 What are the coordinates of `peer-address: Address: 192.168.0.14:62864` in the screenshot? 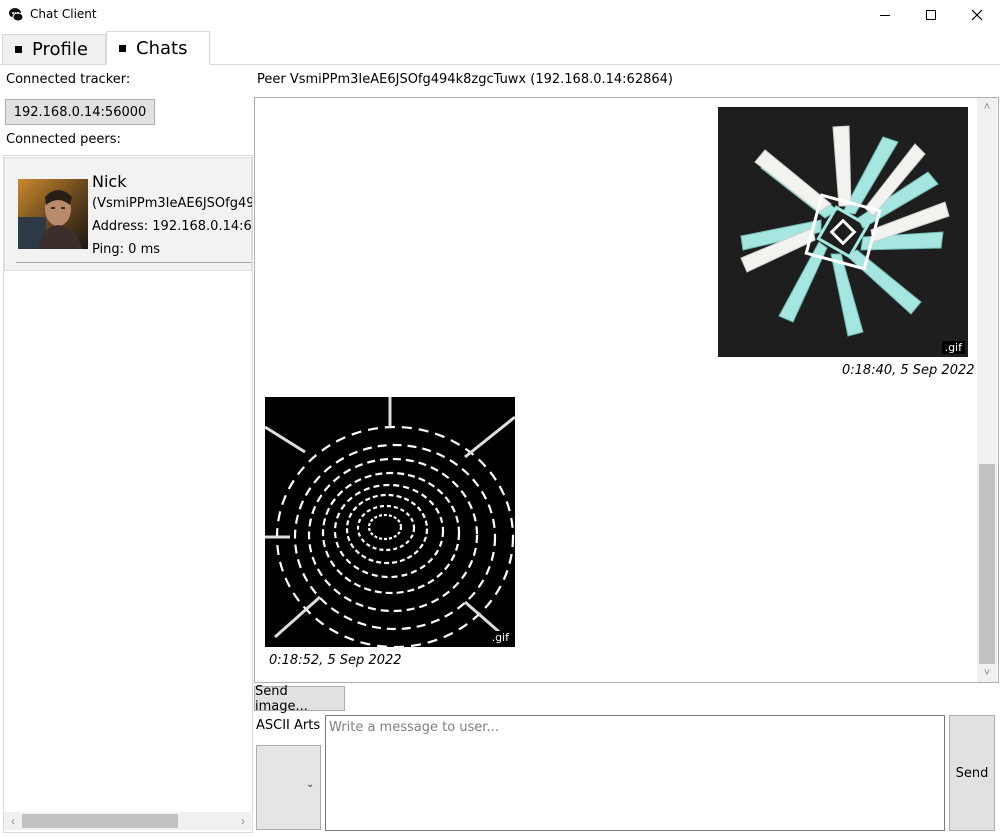 It's located at (172, 226).